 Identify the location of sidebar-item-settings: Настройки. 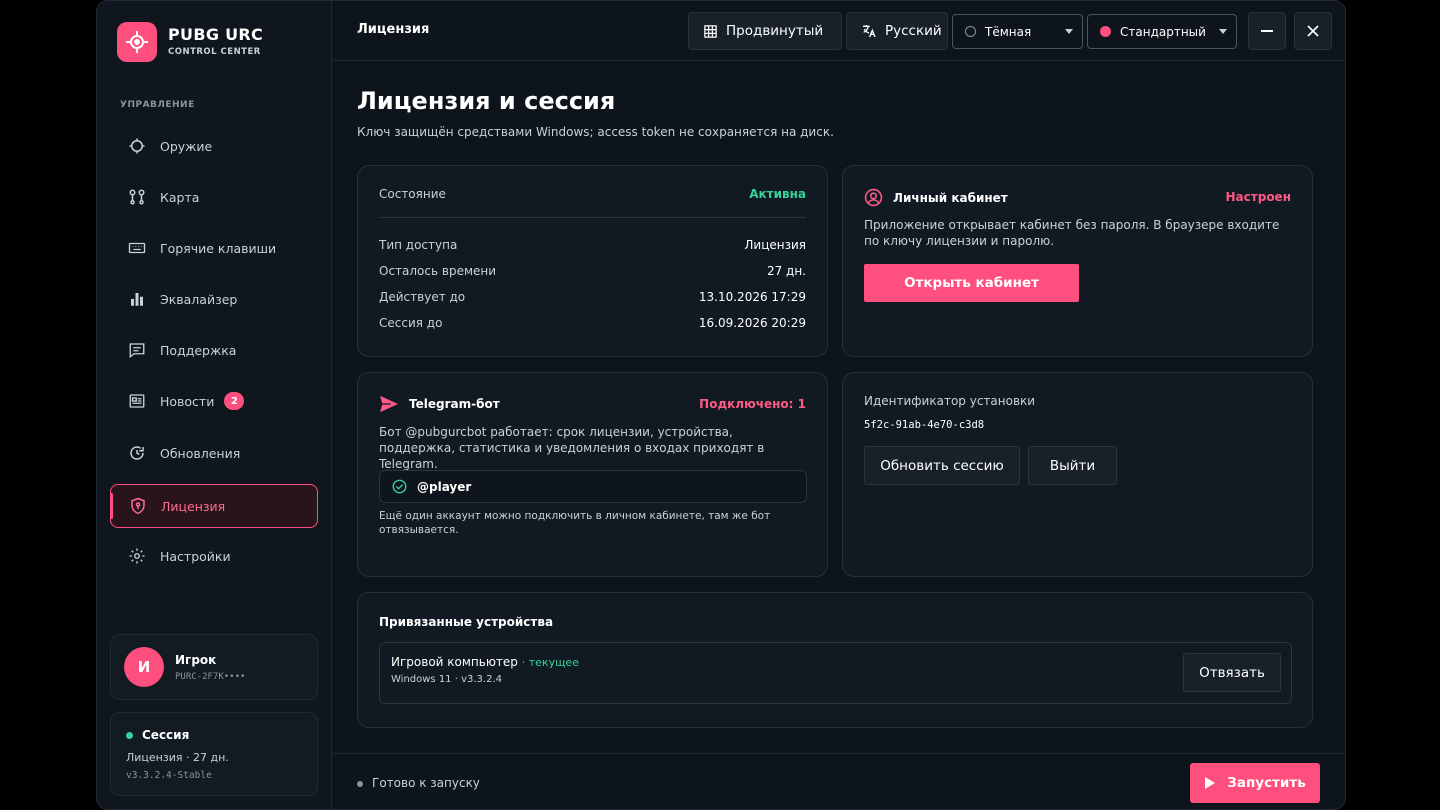
(214, 556).